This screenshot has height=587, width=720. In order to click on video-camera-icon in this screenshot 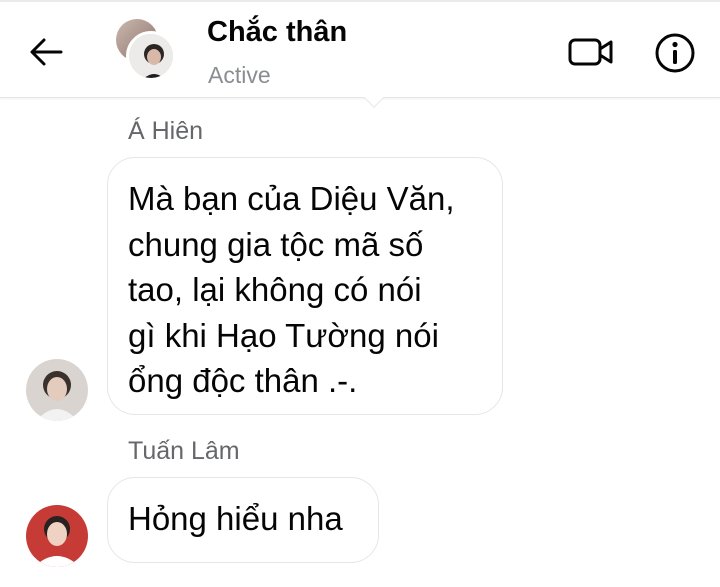, I will do `click(590, 52)`.